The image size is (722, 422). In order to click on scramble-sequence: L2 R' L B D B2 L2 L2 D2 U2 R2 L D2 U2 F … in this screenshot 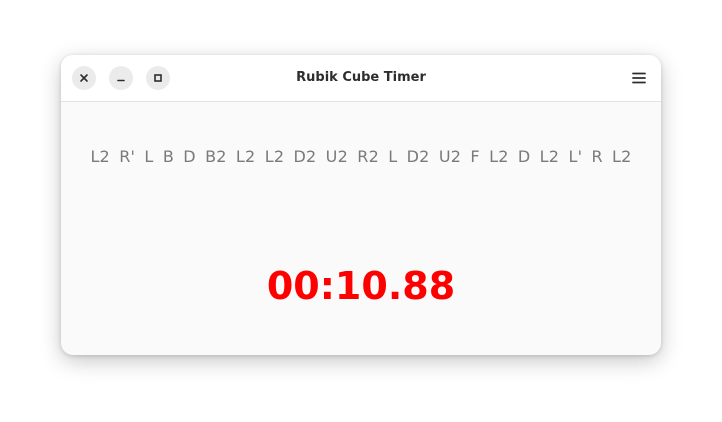, I will do `click(361, 156)`.